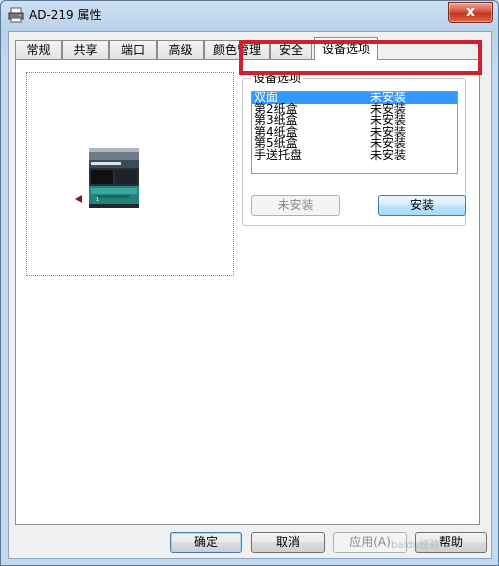 This screenshot has height=566, width=499. Describe the element at coordinates (360, 57) in the screenshot. I see `highlight-annotation` at that location.